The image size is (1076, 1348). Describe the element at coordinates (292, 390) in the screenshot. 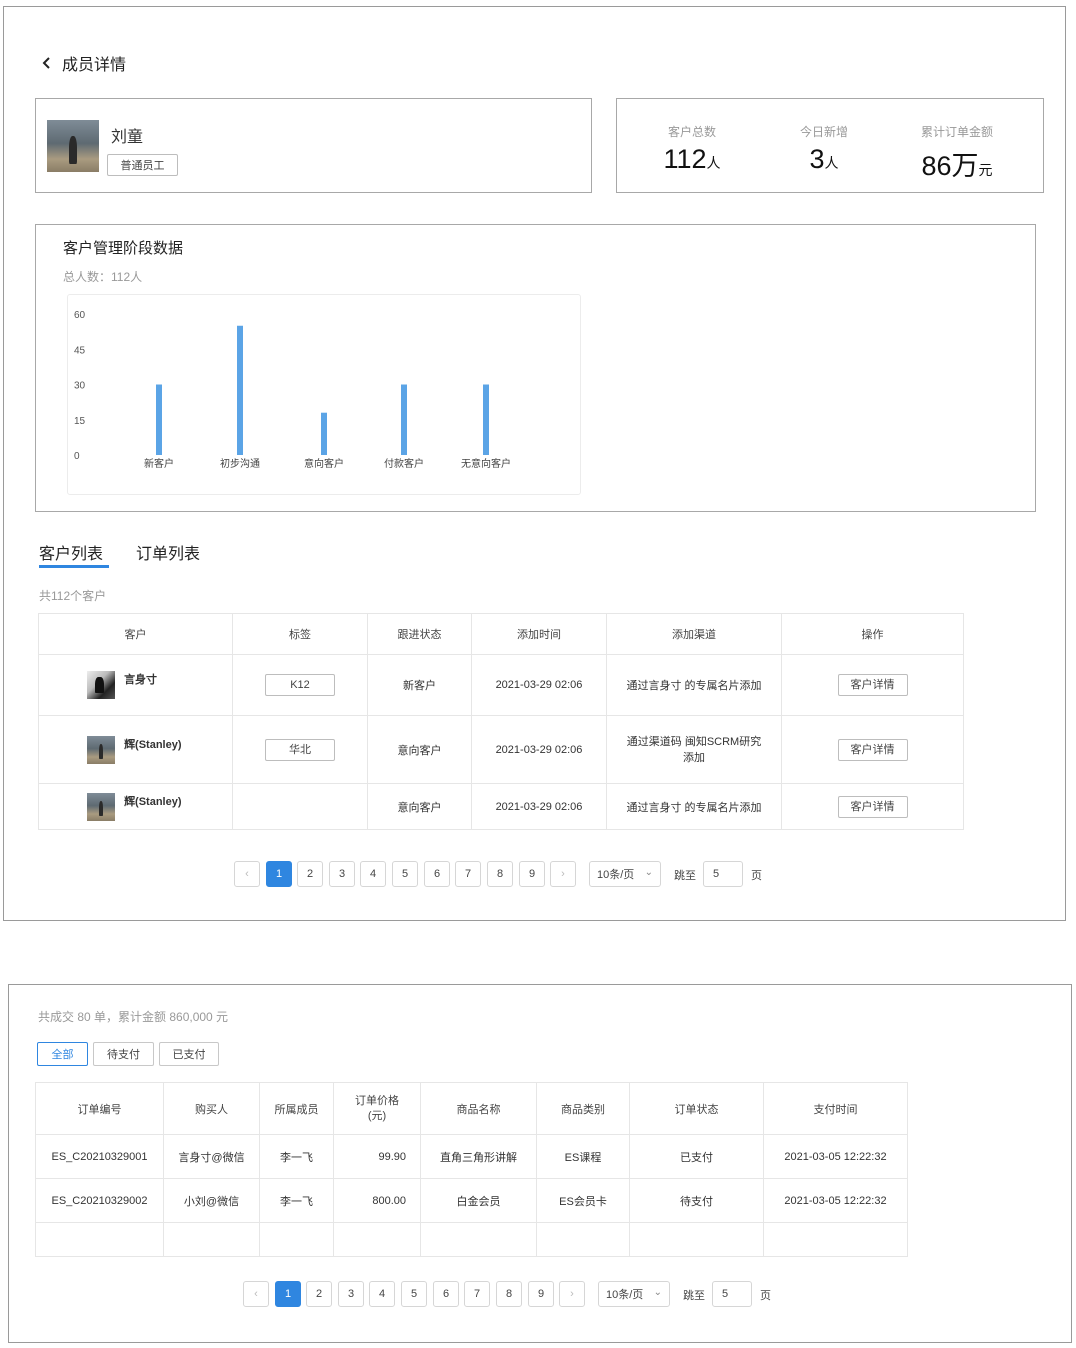

I see `bar-chart: 0 15 30 45 60 新客户 初步沟通 意向客户 付款客户 无意向客户` at that location.